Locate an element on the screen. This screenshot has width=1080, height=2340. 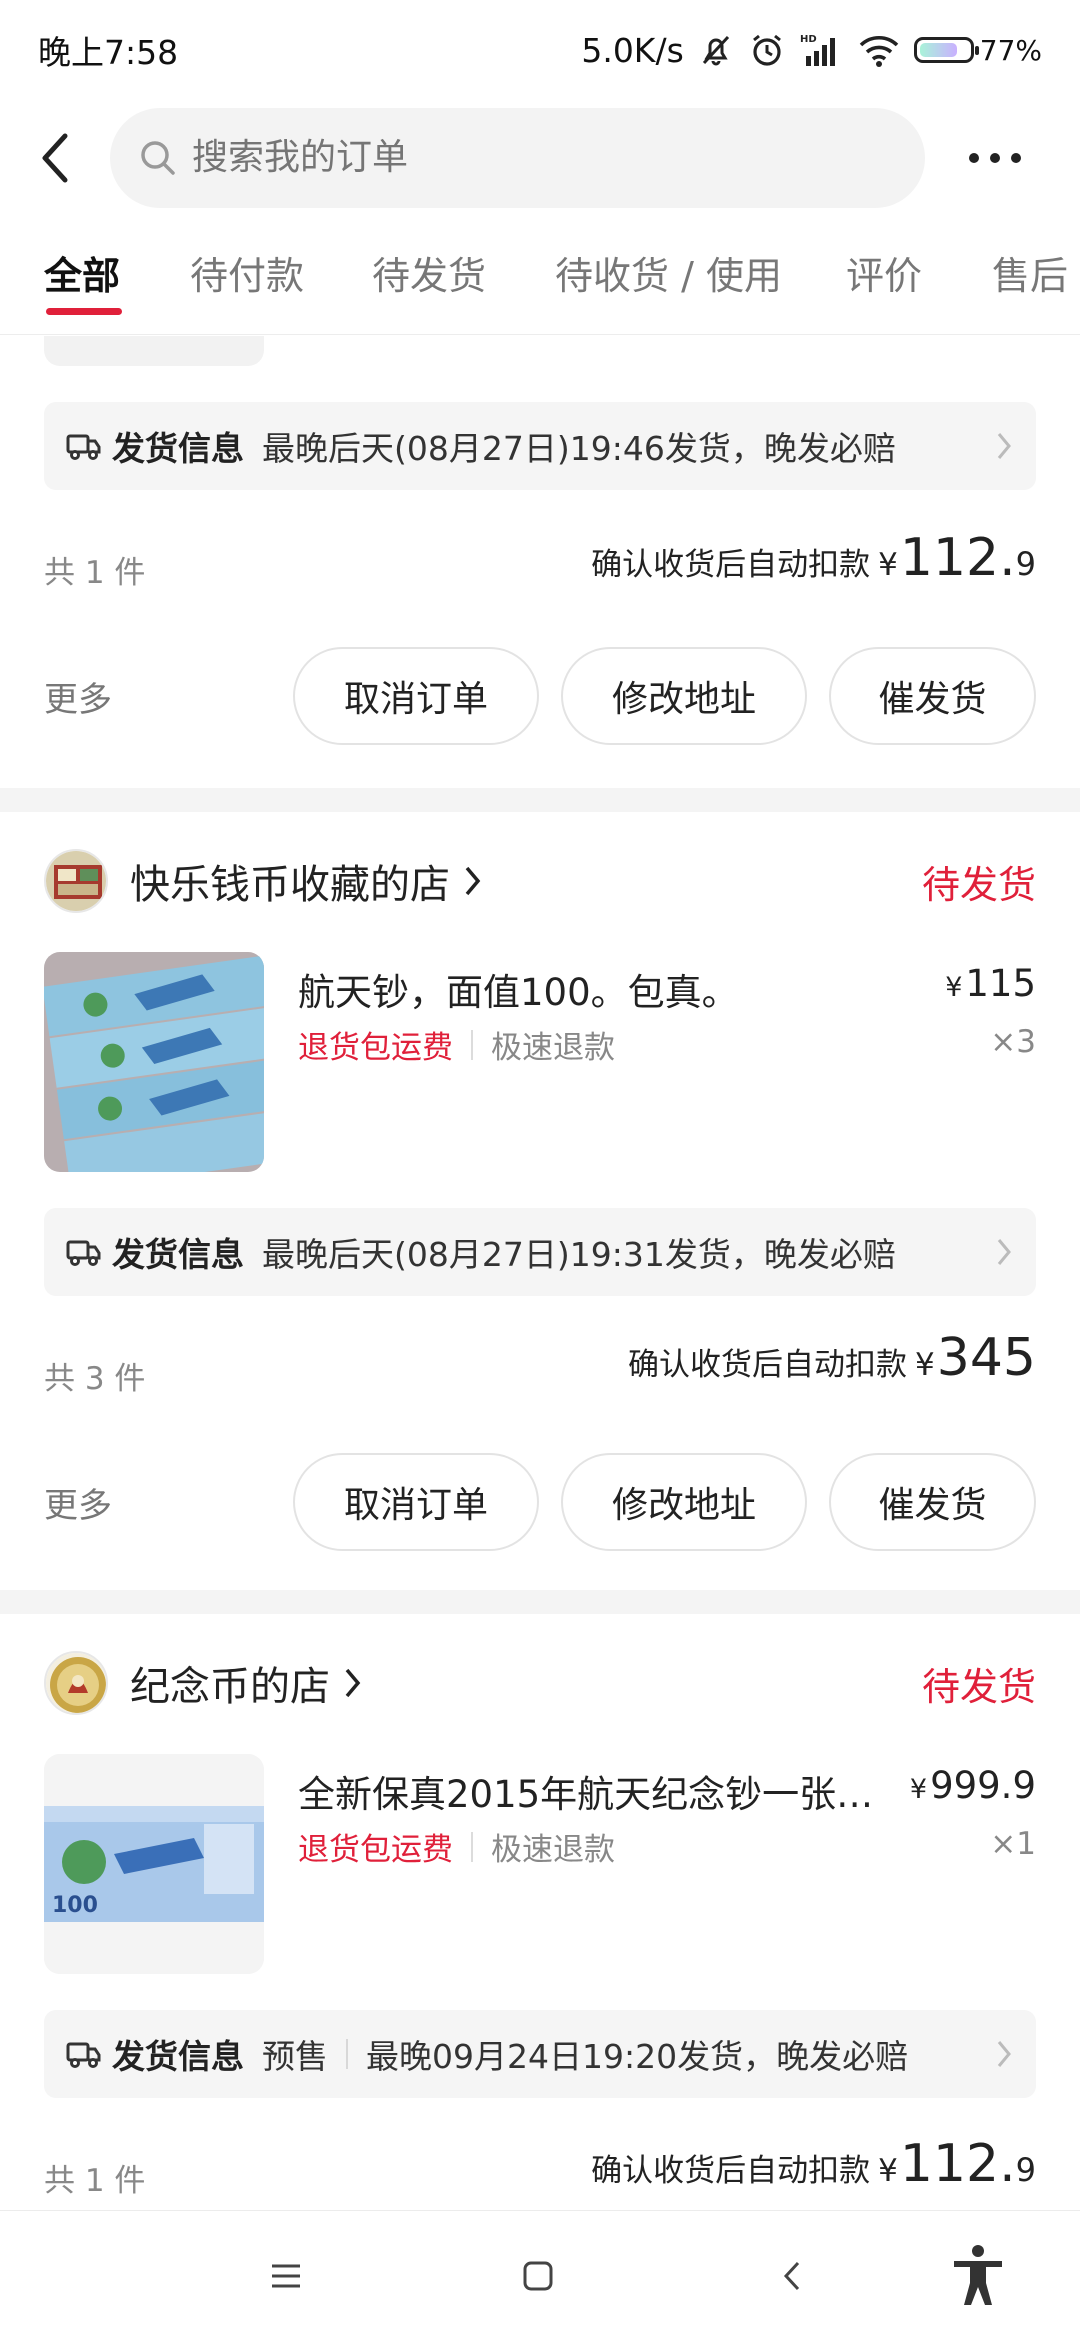
shop-name: 纪念币的店 is located at coordinates (230, 1687).